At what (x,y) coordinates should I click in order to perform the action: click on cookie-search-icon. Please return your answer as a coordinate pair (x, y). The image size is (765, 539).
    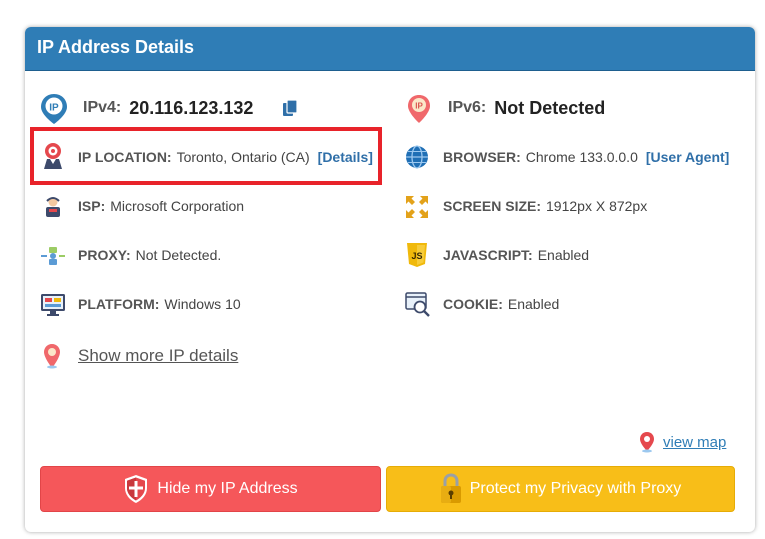
    Looking at the image, I should click on (418, 307).